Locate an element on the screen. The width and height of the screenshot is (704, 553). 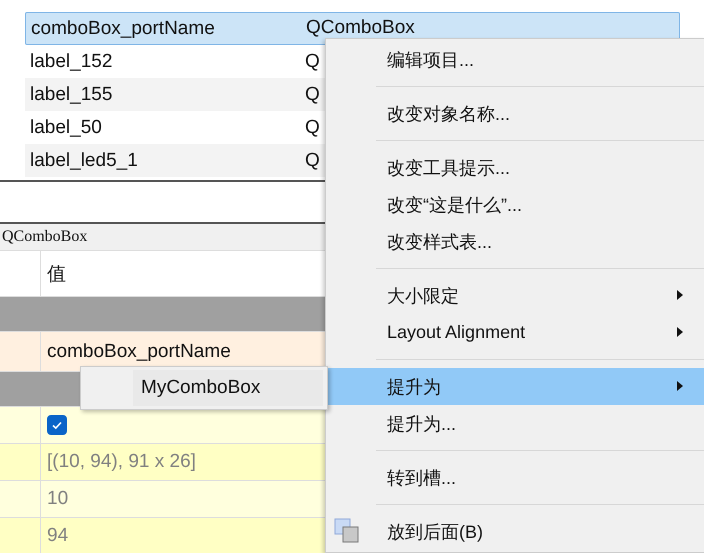
menu-item: 大小限定 is located at coordinates (515, 295).